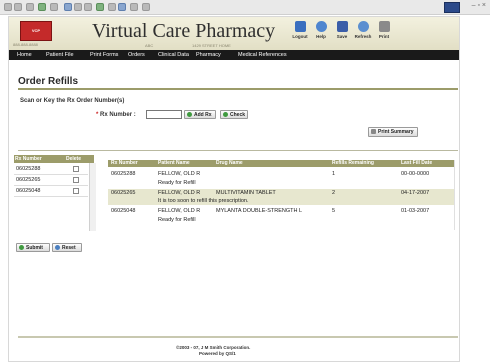  I want to click on print-button: Print, so click(384, 30).